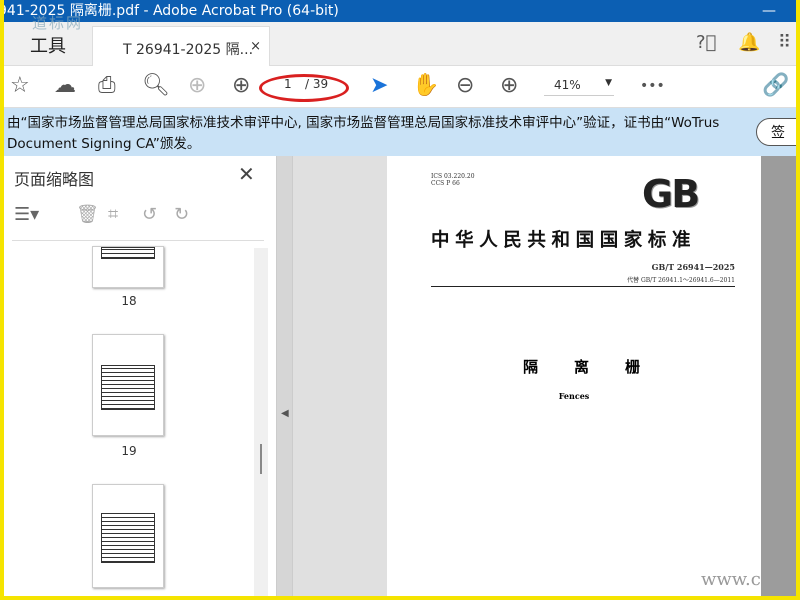  I want to click on star-icon: ☆, so click(20, 86).